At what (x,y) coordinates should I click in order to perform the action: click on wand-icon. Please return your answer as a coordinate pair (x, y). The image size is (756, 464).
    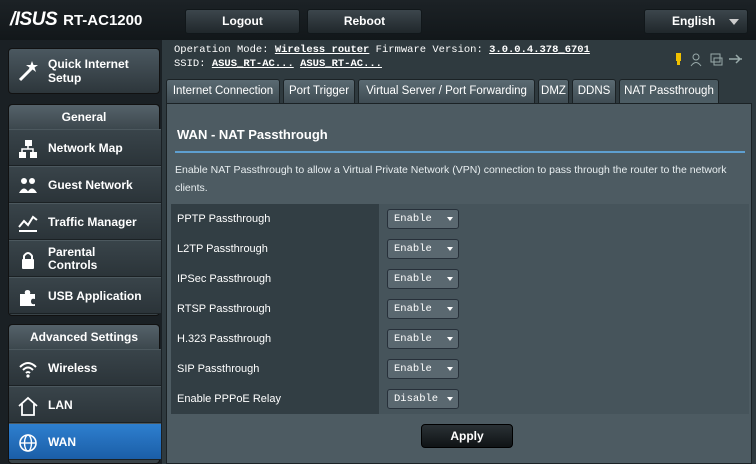
    Looking at the image, I should click on (28, 71).